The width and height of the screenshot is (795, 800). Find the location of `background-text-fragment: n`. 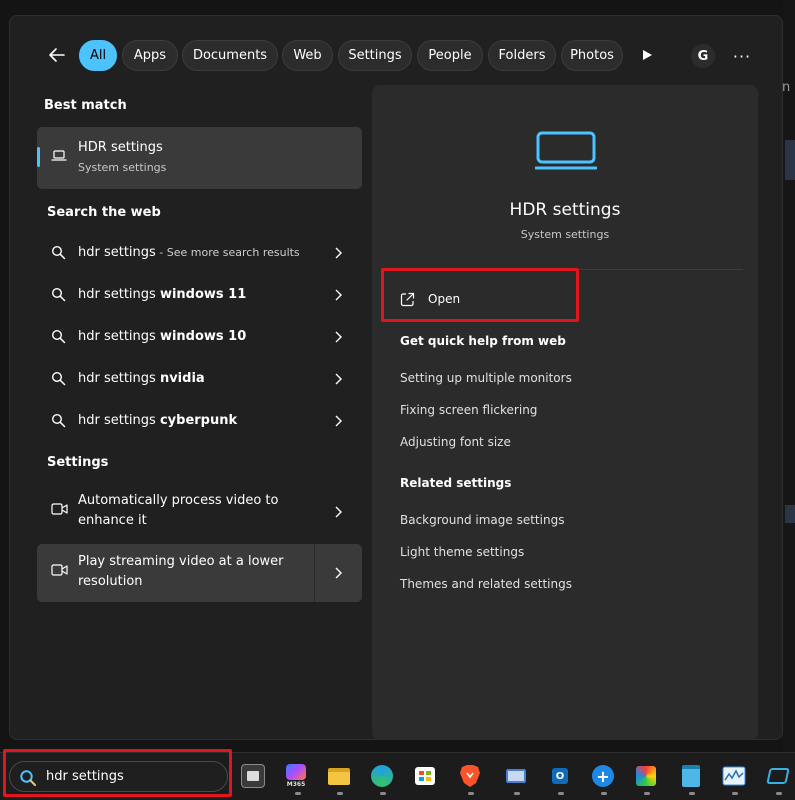

background-text-fragment: n is located at coordinates (786, 87).